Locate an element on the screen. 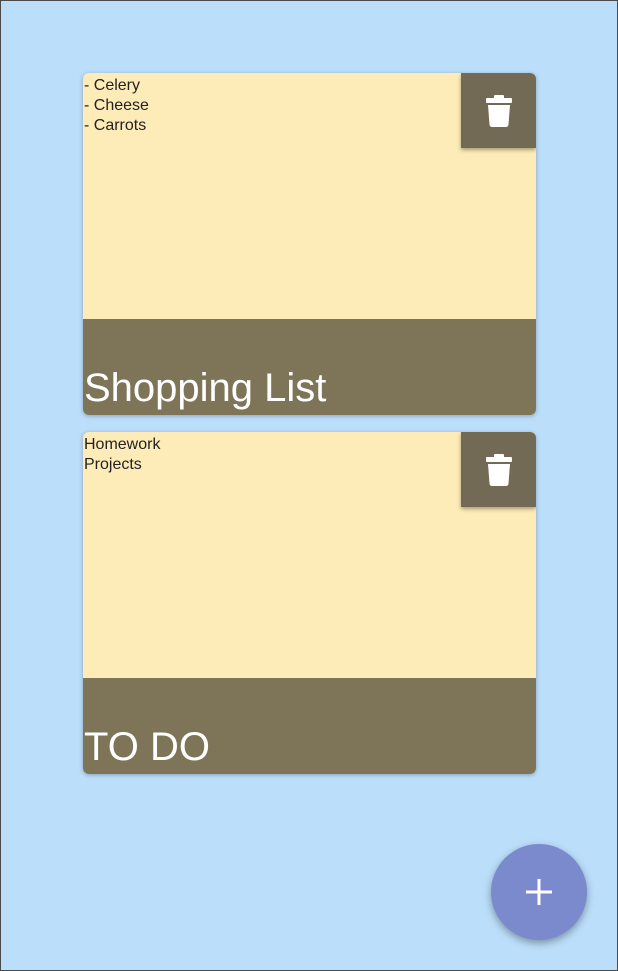  note-title: Shopping List is located at coordinates (205, 388).